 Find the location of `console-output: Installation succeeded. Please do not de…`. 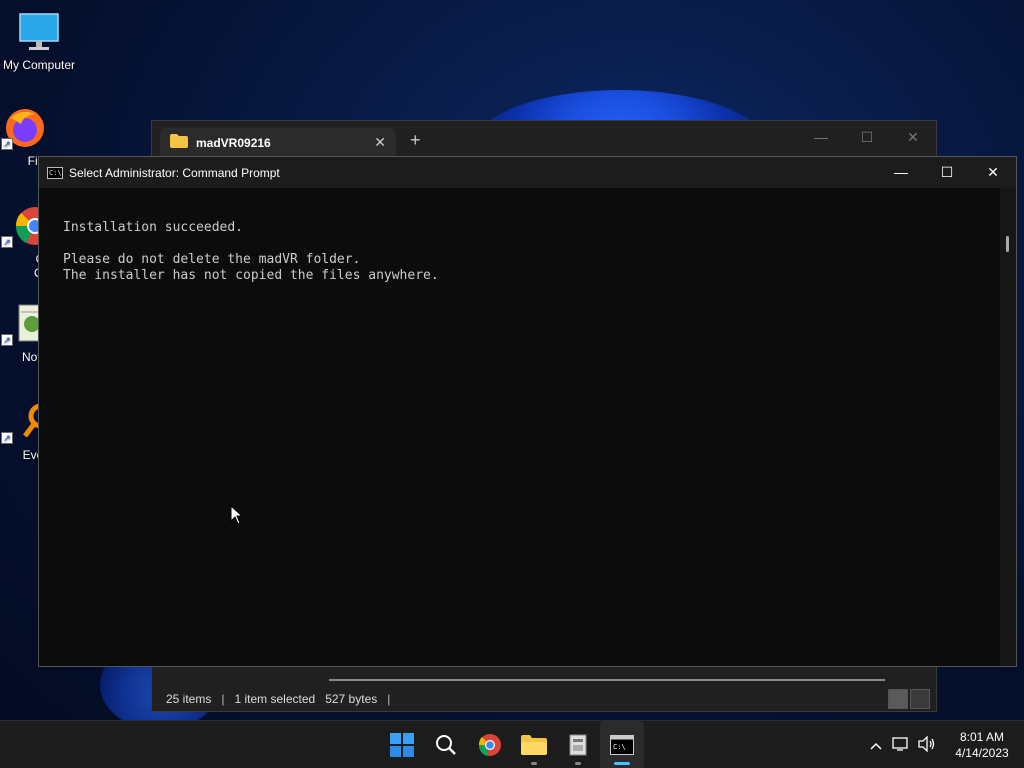

console-output: Installation succeeded. Please do not de… is located at coordinates (251, 252).